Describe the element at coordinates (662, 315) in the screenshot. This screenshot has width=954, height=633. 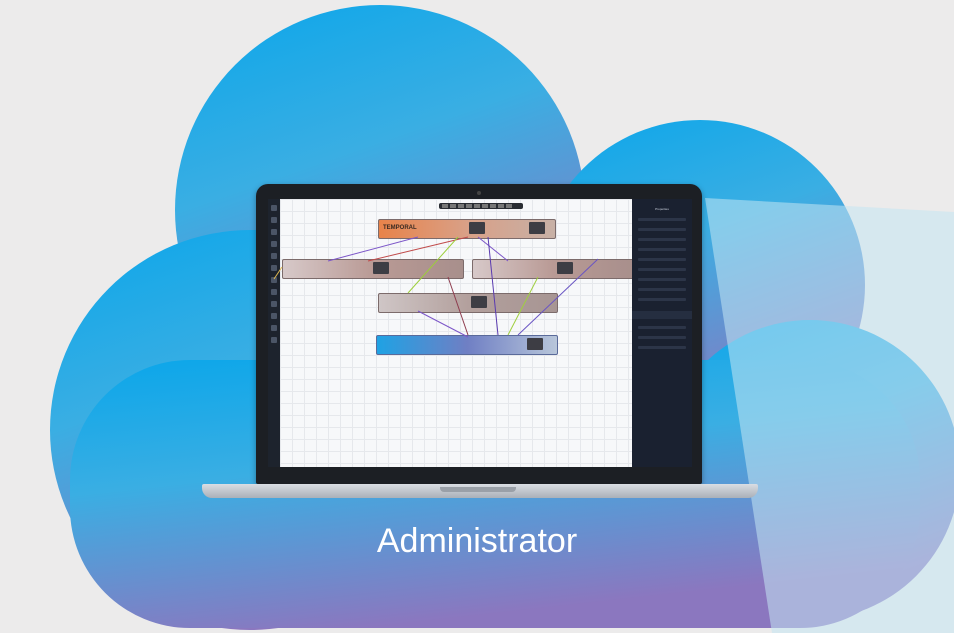
I see `panel-divider` at that location.